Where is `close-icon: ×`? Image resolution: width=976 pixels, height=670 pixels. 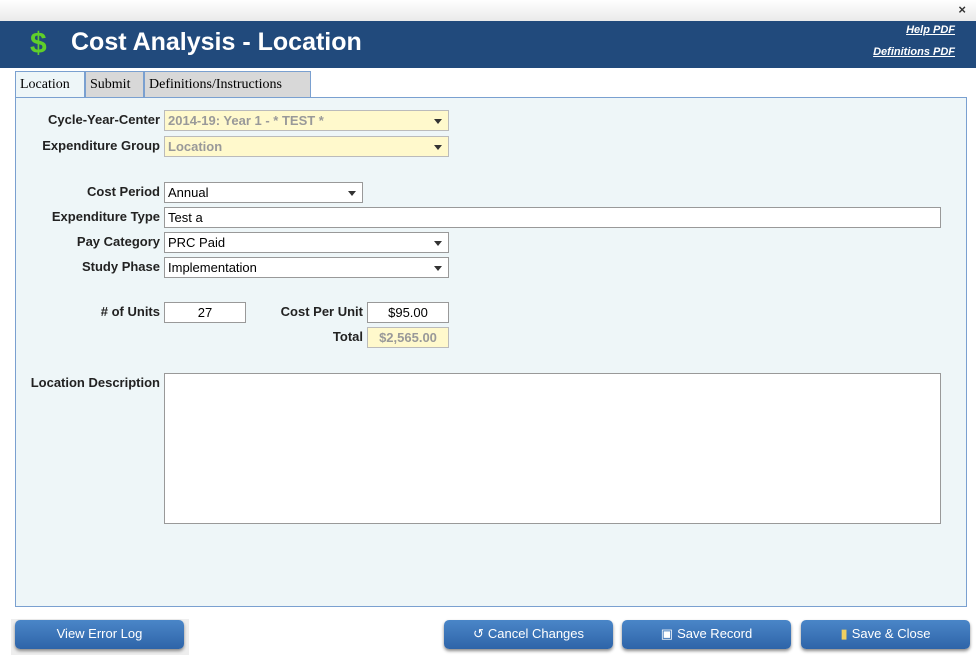
close-icon: × is located at coordinates (962, 9).